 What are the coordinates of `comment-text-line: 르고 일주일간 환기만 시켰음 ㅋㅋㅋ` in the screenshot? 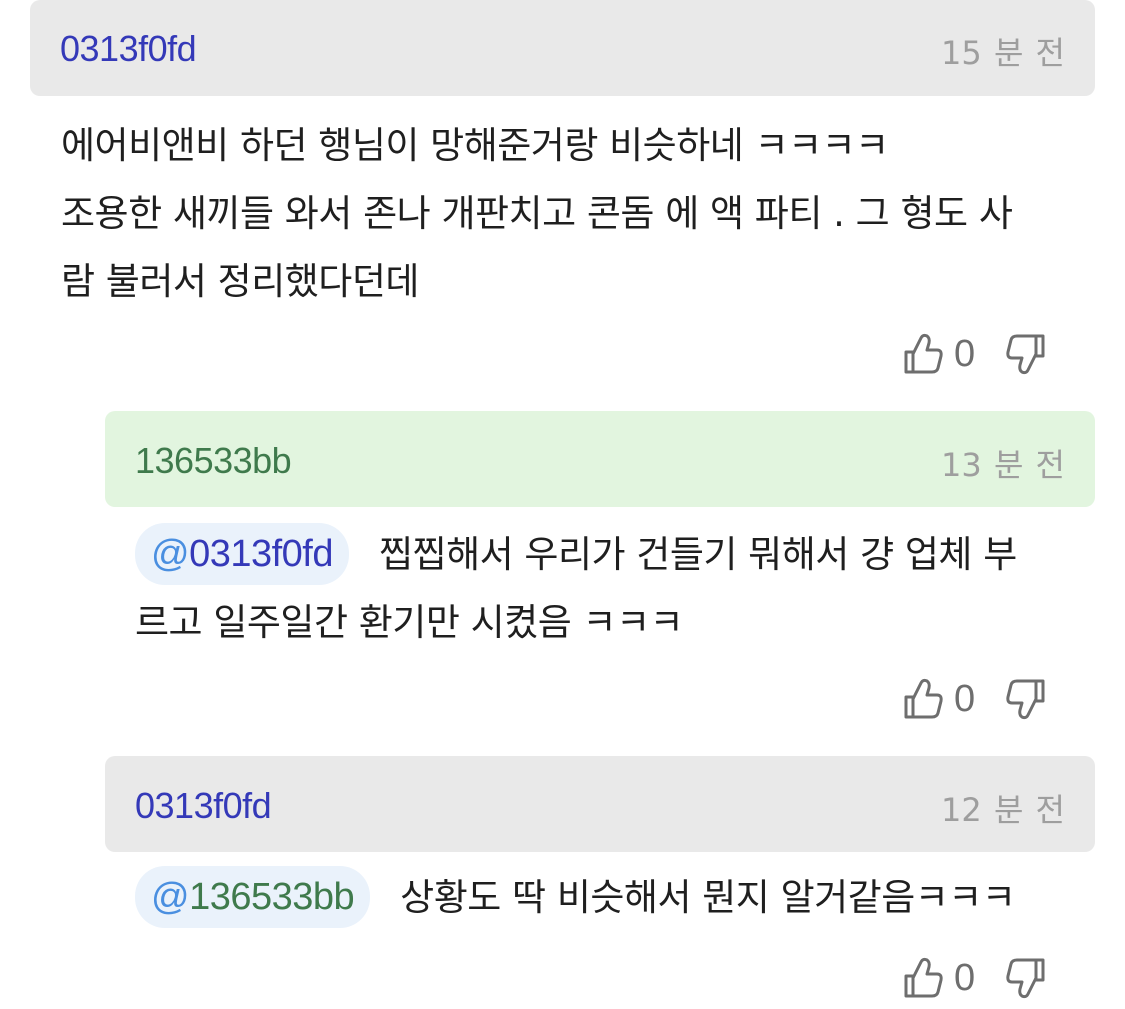 It's located at (409, 622).